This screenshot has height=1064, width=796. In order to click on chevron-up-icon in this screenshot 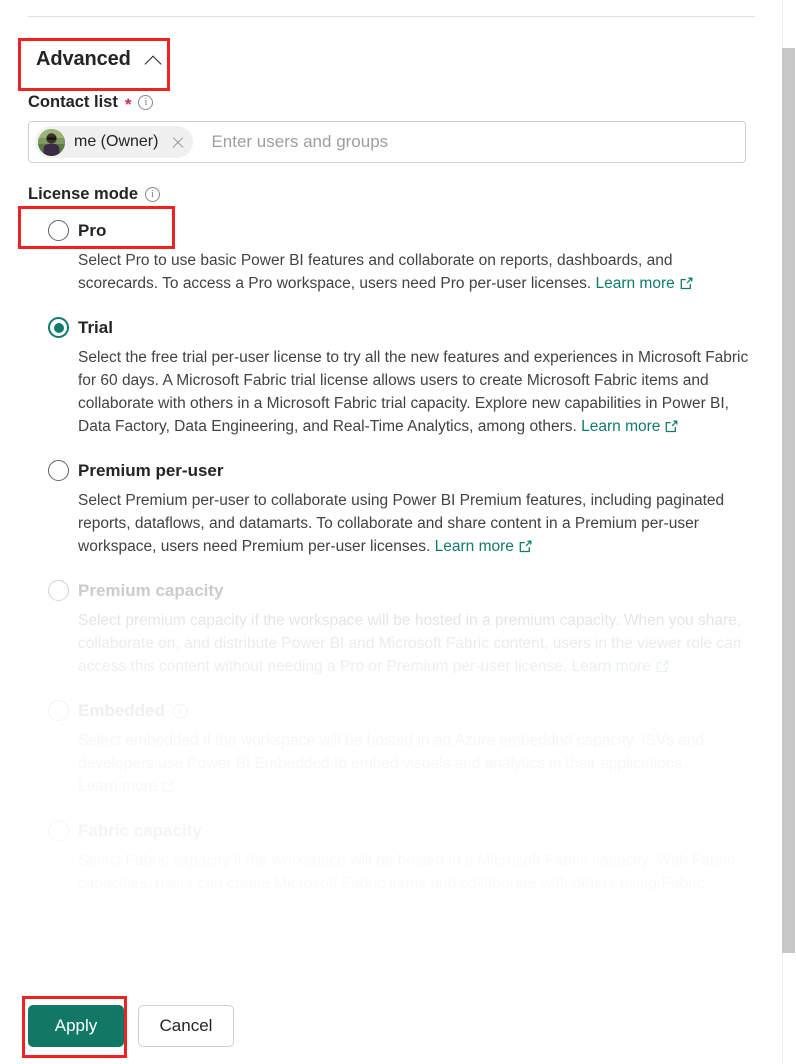, I will do `click(154, 59)`.